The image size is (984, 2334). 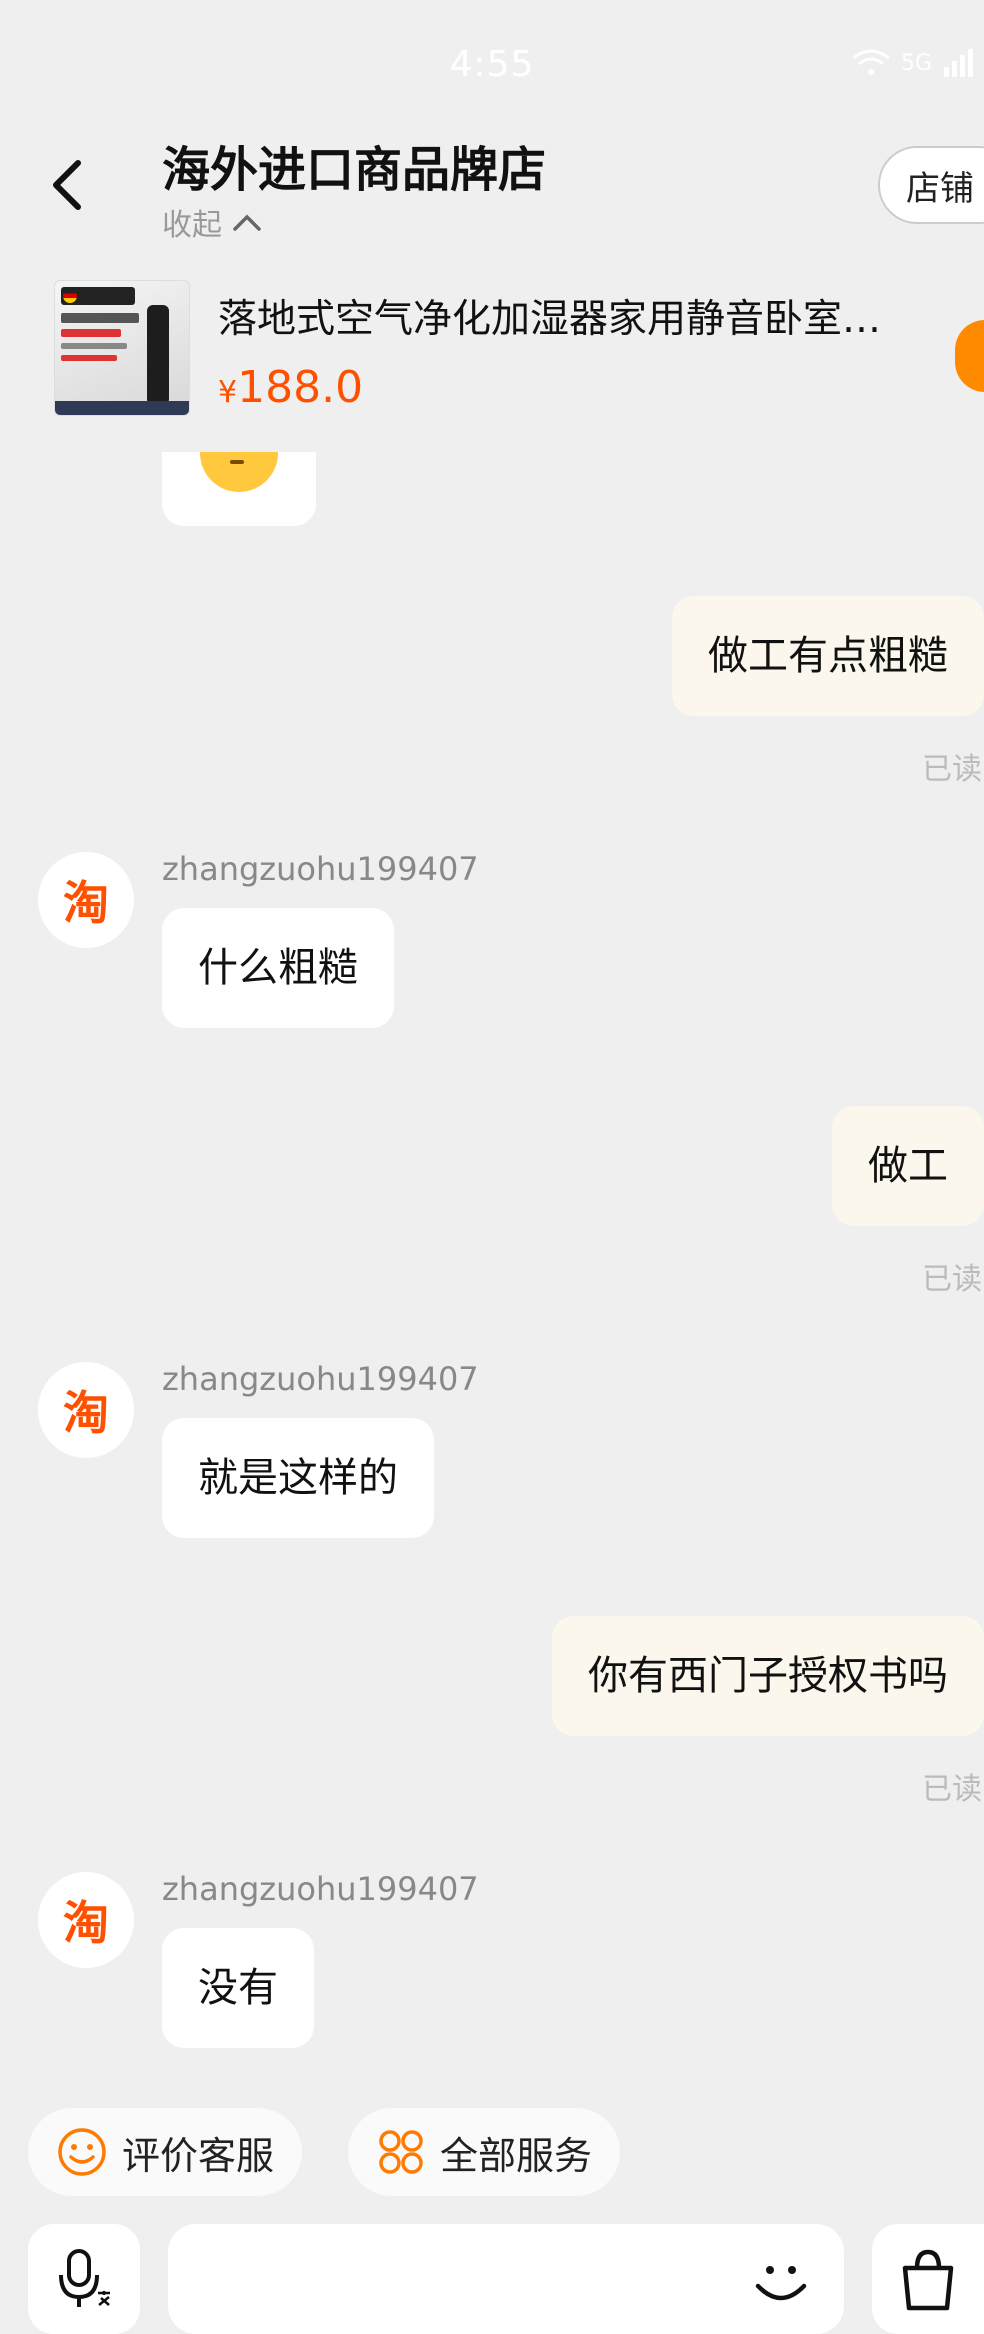 I want to click on shopping-bag-button, so click(x=928, y=2279).